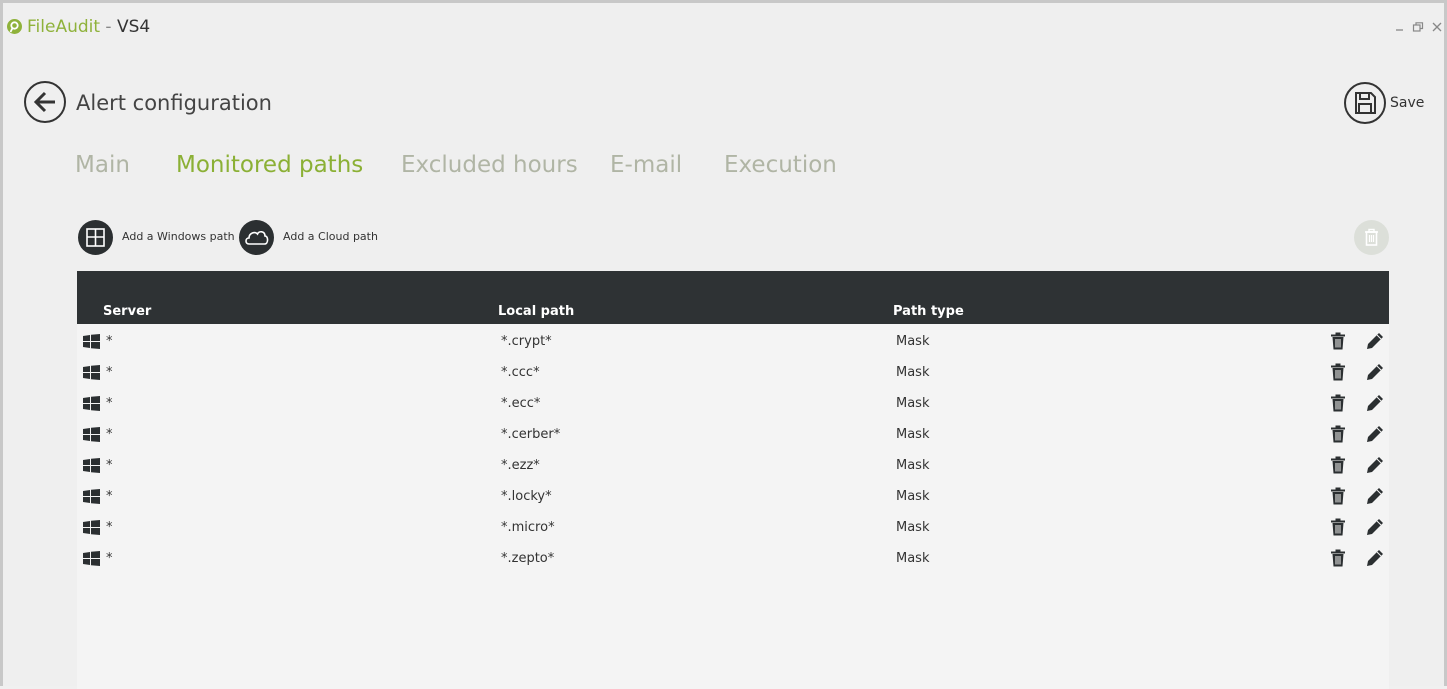 This screenshot has height=689, width=1447. I want to click on save-button, so click(1365, 103).